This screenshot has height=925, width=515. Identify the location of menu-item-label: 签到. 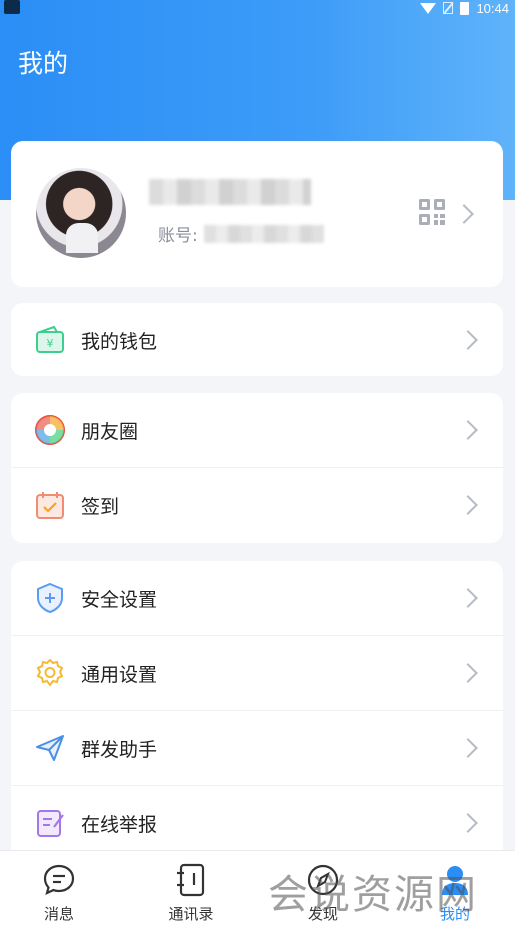
(100, 507).